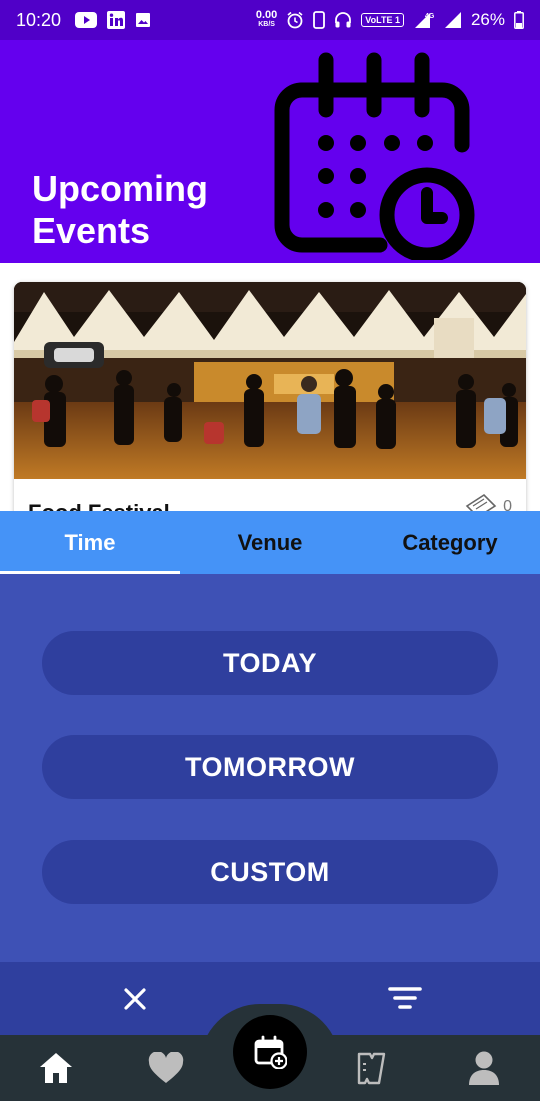  Describe the element at coordinates (295, 20) in the screenshot. I see `alarm-icon` at that location.